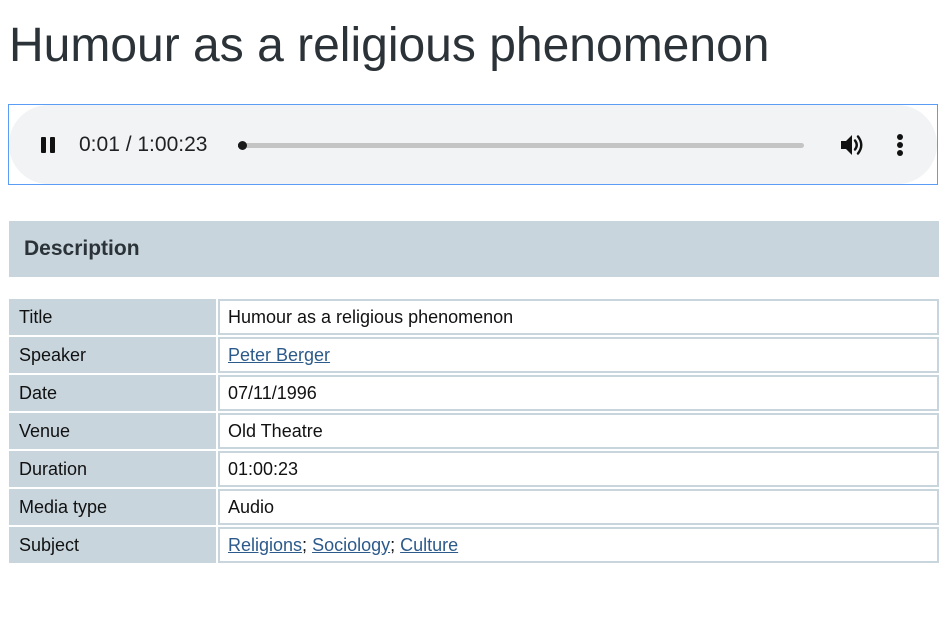 The image size is (950, 630). What do you see at coordinates (578, 507) in the screenshot?
I see `row-value-media-type: Audio` at bounding box center [578, 507].